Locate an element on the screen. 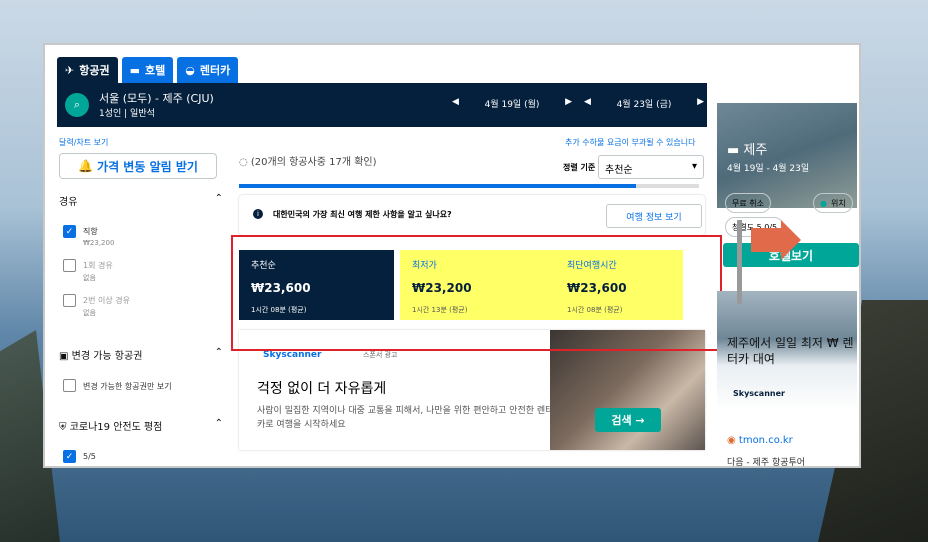  travel-notice: i 대한민국의 가장 최신 여행 제한 사항을 알고 싶나요? 여행 정보 보기 is located at coordinates (472, 215).